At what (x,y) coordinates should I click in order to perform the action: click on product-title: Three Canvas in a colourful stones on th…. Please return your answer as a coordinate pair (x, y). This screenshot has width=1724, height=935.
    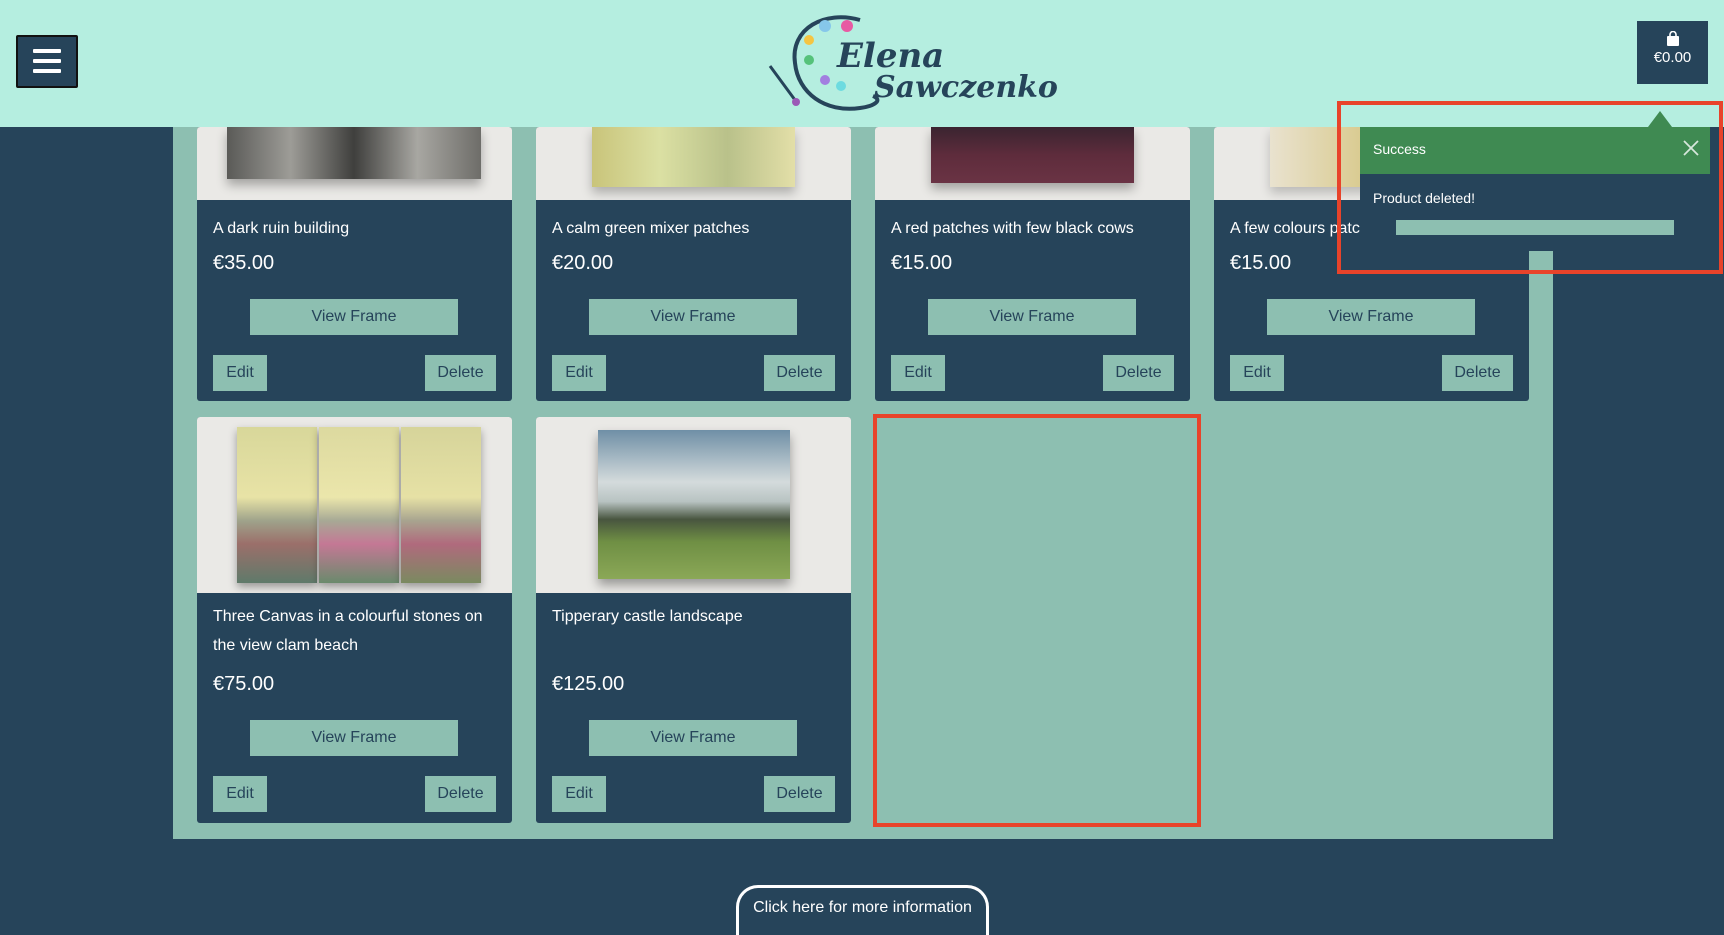
    Looking at the image, I should click on (358, 631).